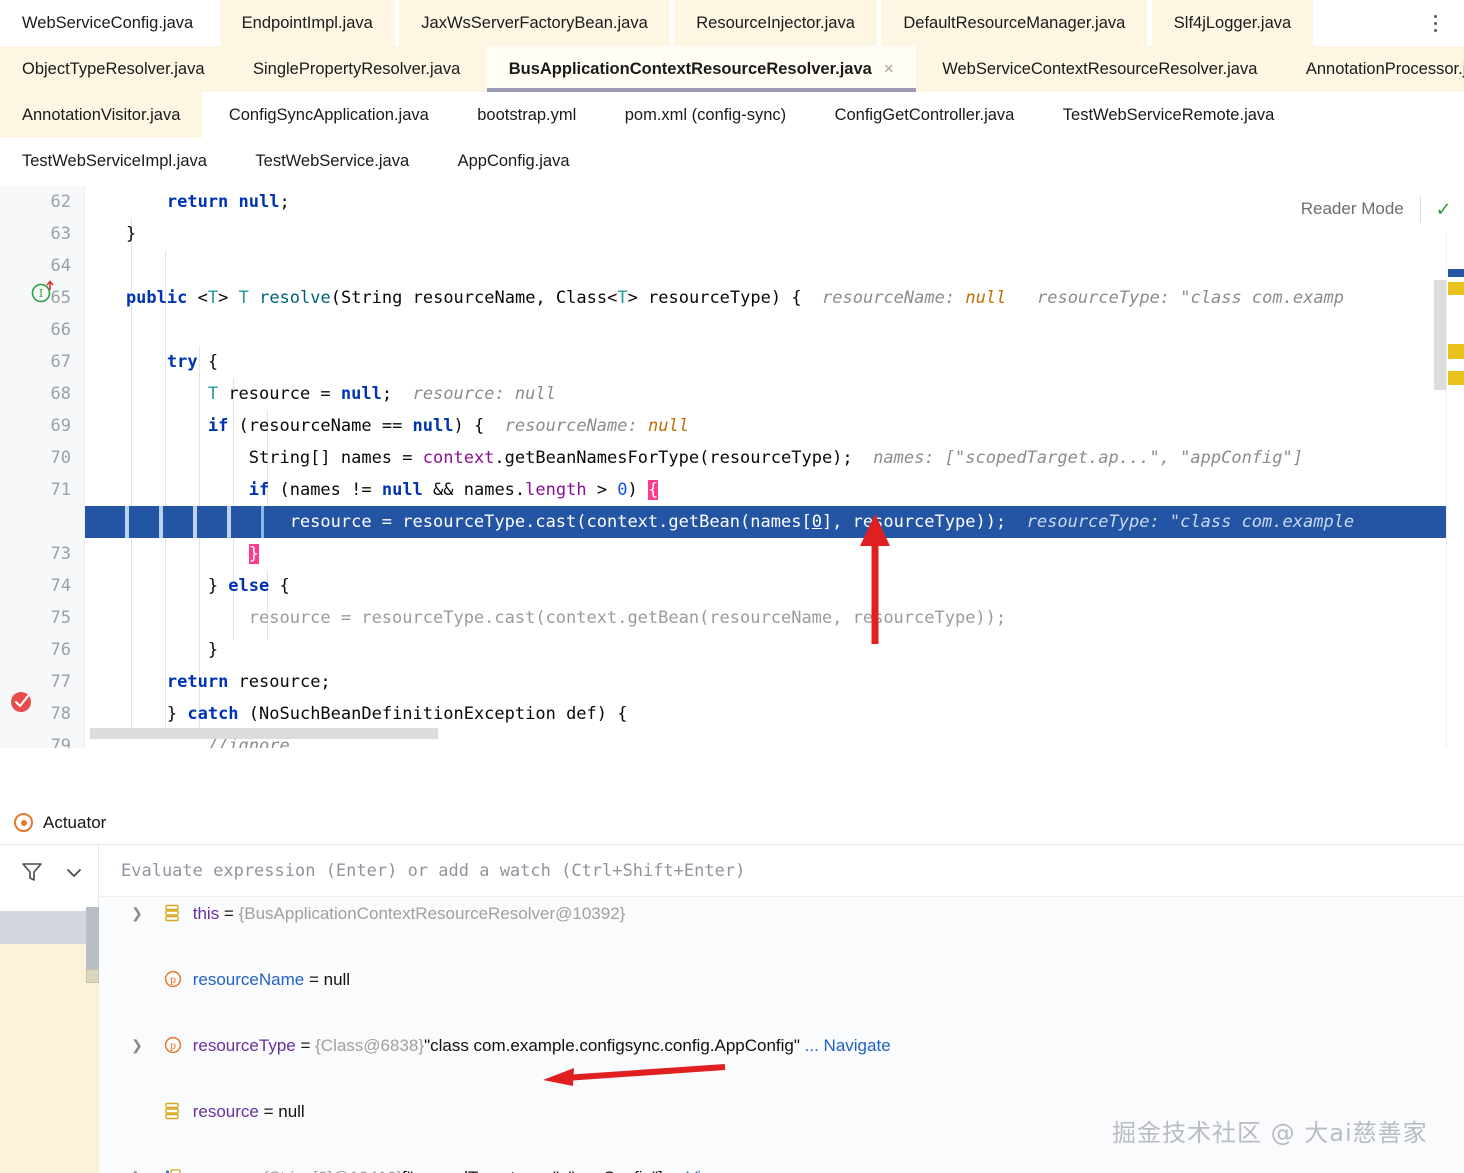  What do you see at coordinates (307, 23) in the screenshot?
I see `editor-tab: EndpointImpl.java` at bounding box center [307, 23].